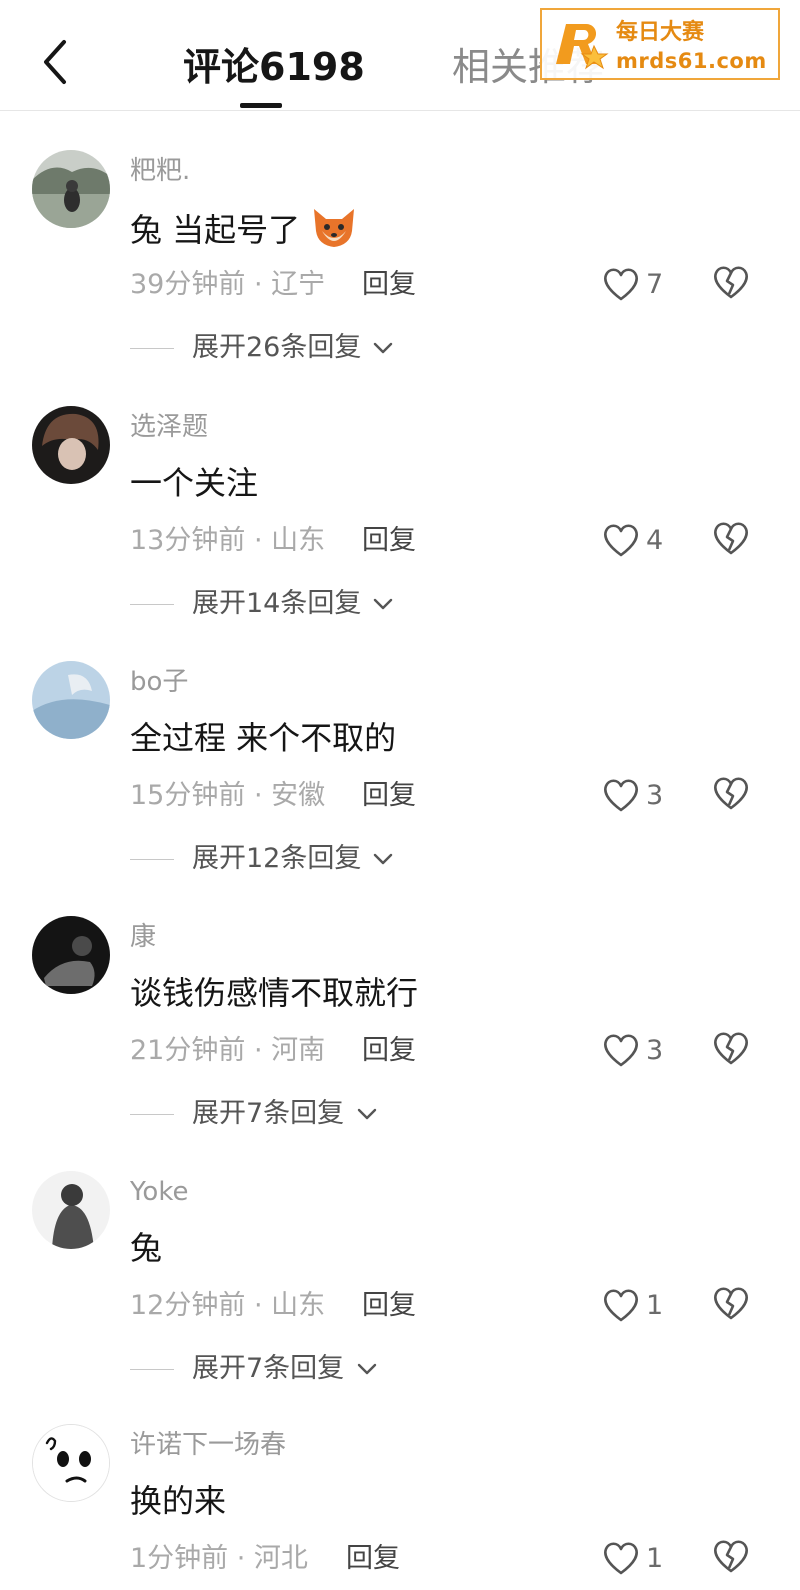 The height and width of the screenshot is (1590, 800). What do you see at coordinates (277, 603) in the screenshot?
I see `expand-replies-label: 展开14条回复` at bounding box center [277, 603].